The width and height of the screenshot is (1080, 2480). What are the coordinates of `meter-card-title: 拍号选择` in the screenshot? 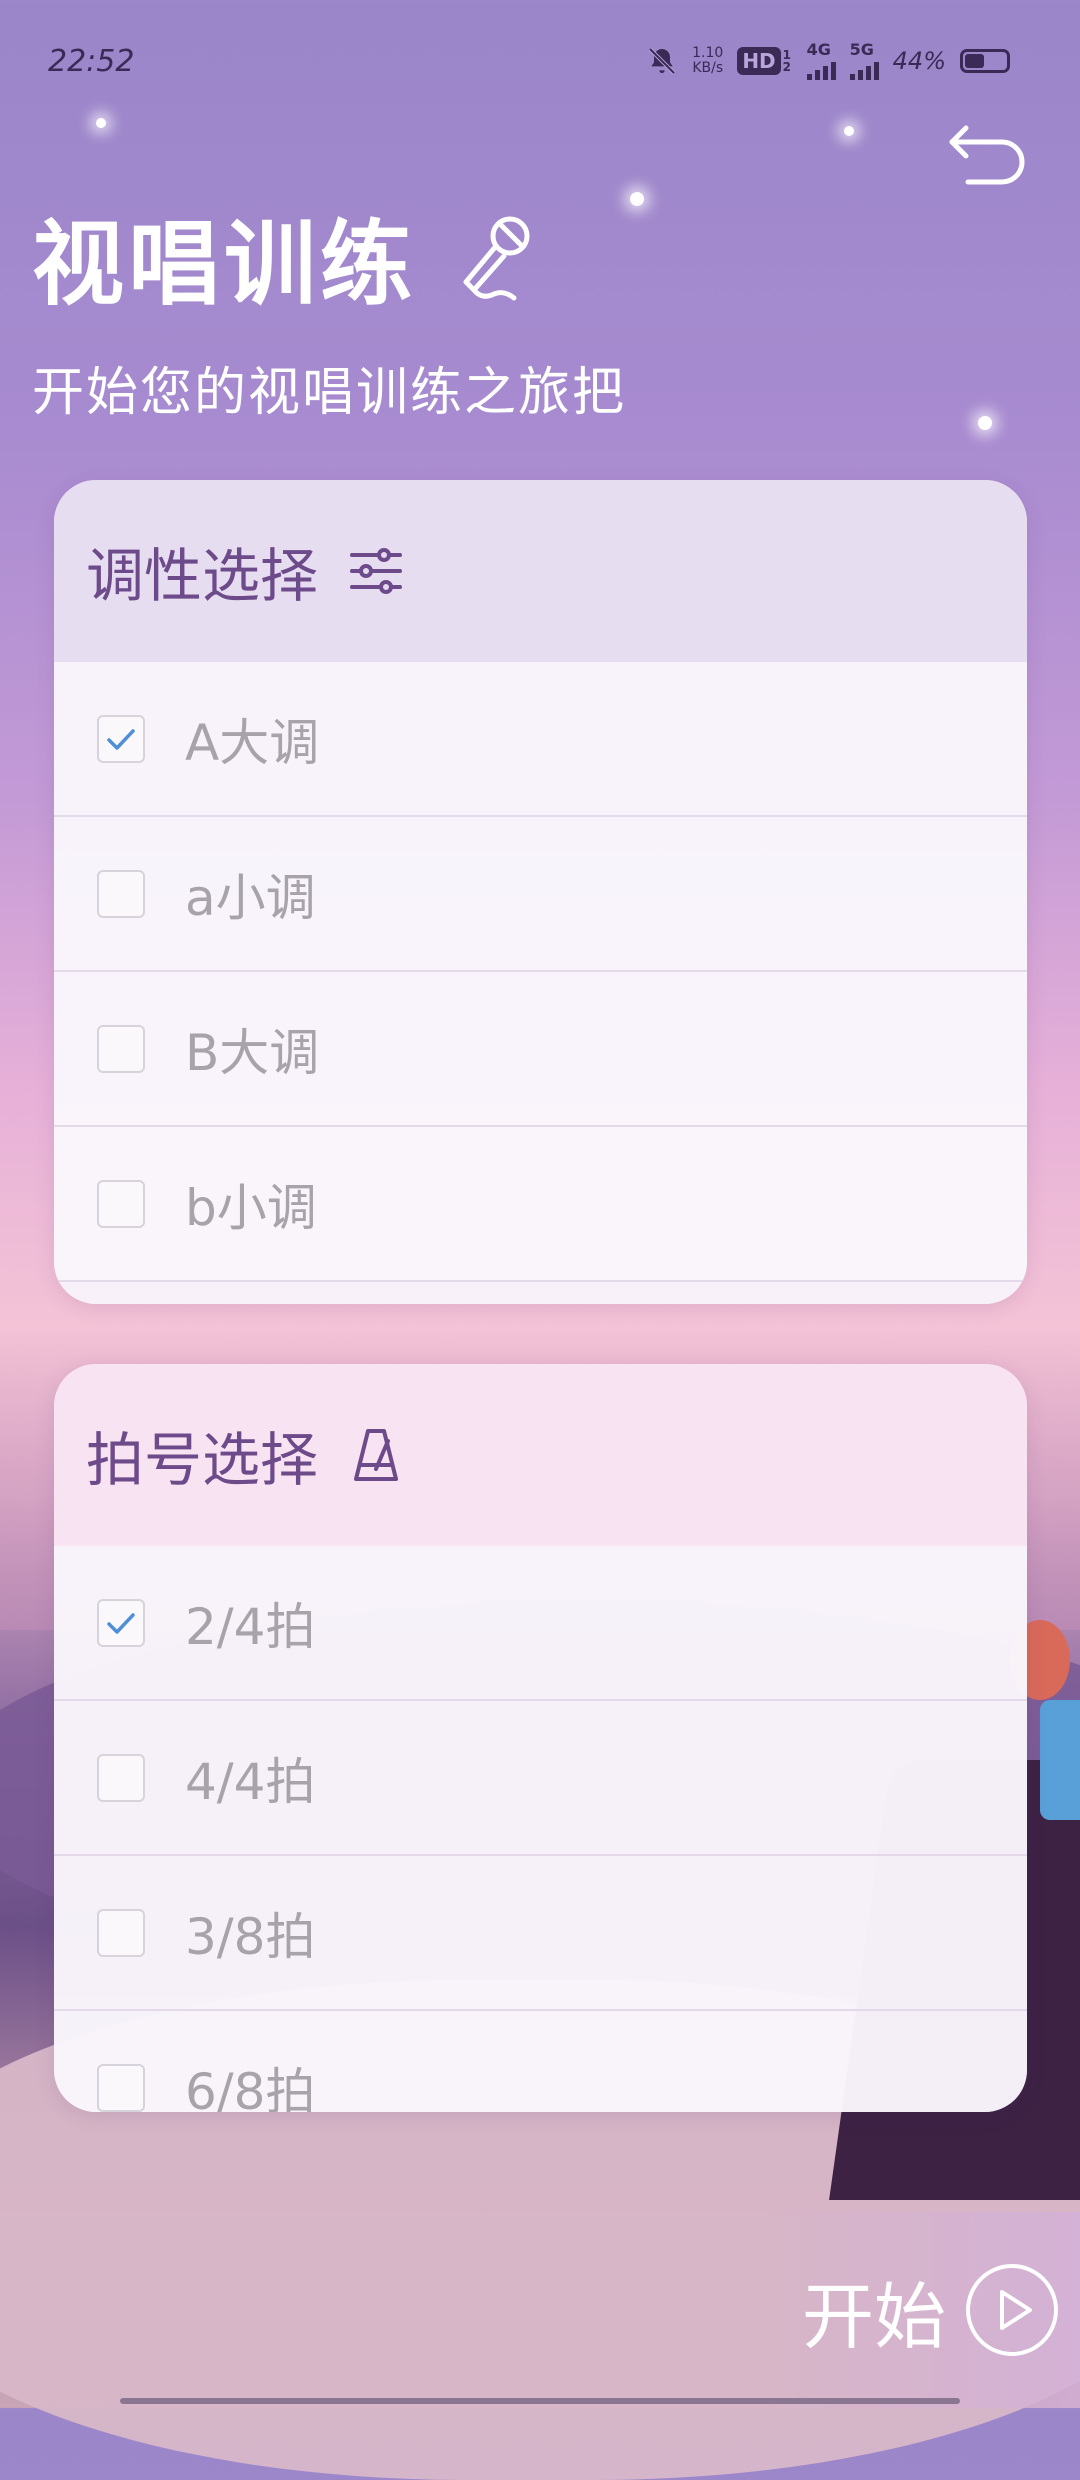 It's located at (202, 1460).